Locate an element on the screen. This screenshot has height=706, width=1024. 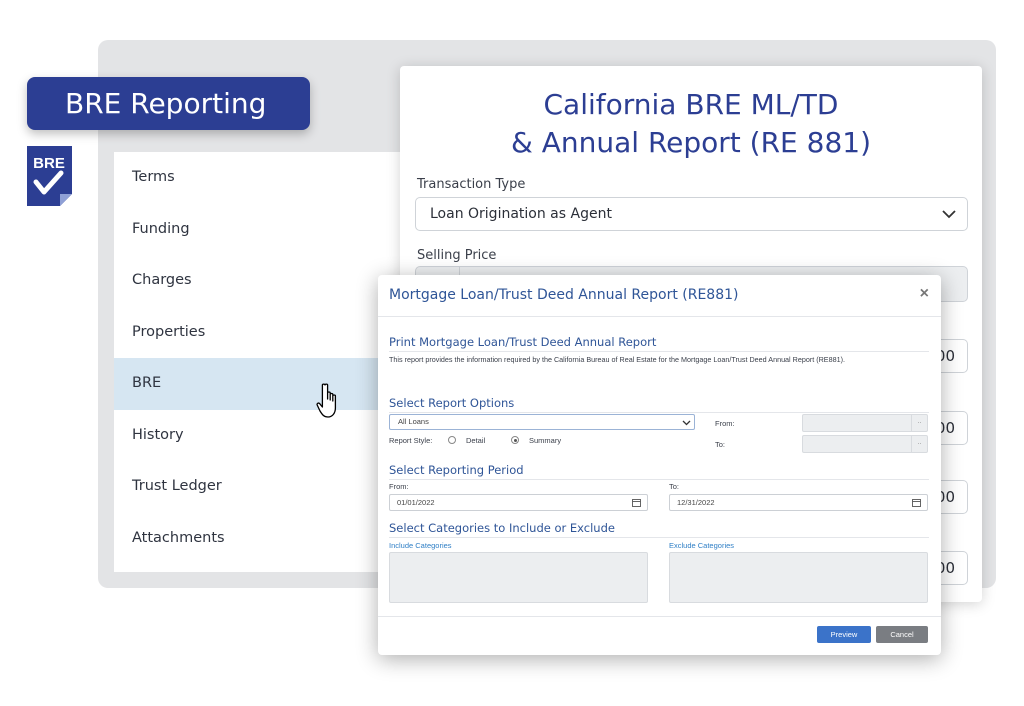
sidebar-item-terms: Terms is located at coordinates (260, 178).